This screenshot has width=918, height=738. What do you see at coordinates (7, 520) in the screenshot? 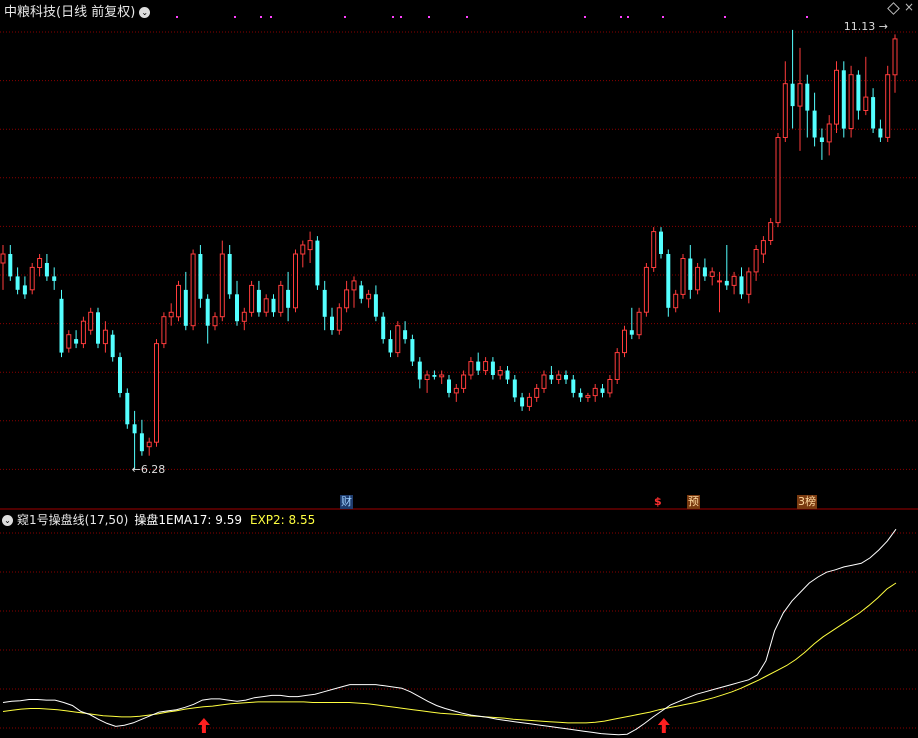
I see `indicator-dropdown-icon: ⌄` at bounding box center [7, 520].